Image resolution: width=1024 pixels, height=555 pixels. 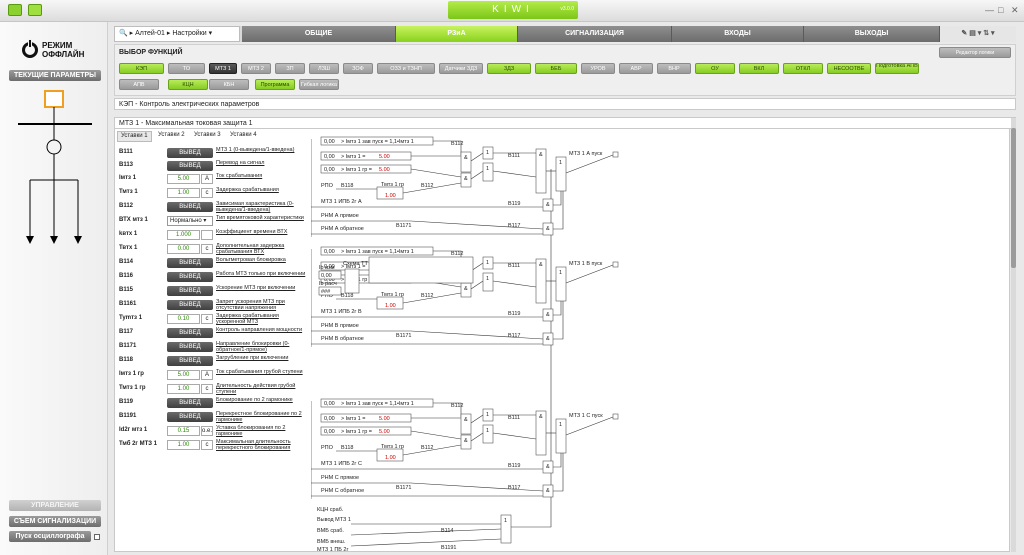 I want to click on tab-rza: РЗиА, so click(x=457, y=34).